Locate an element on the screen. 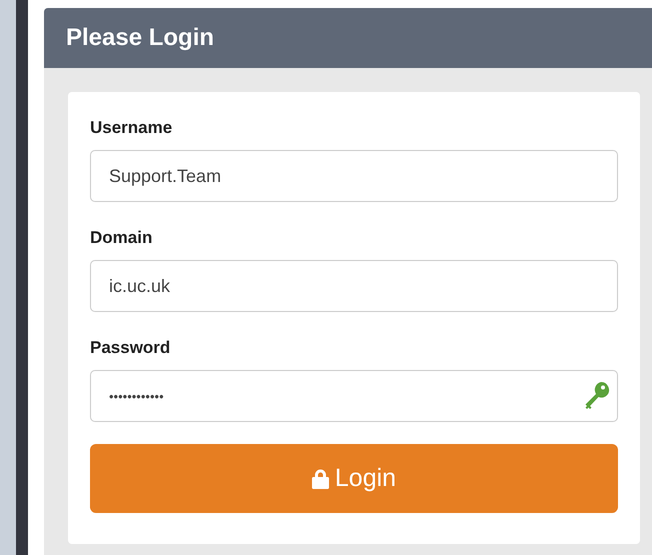  field-label: Password is located at coordinates (130, 348).